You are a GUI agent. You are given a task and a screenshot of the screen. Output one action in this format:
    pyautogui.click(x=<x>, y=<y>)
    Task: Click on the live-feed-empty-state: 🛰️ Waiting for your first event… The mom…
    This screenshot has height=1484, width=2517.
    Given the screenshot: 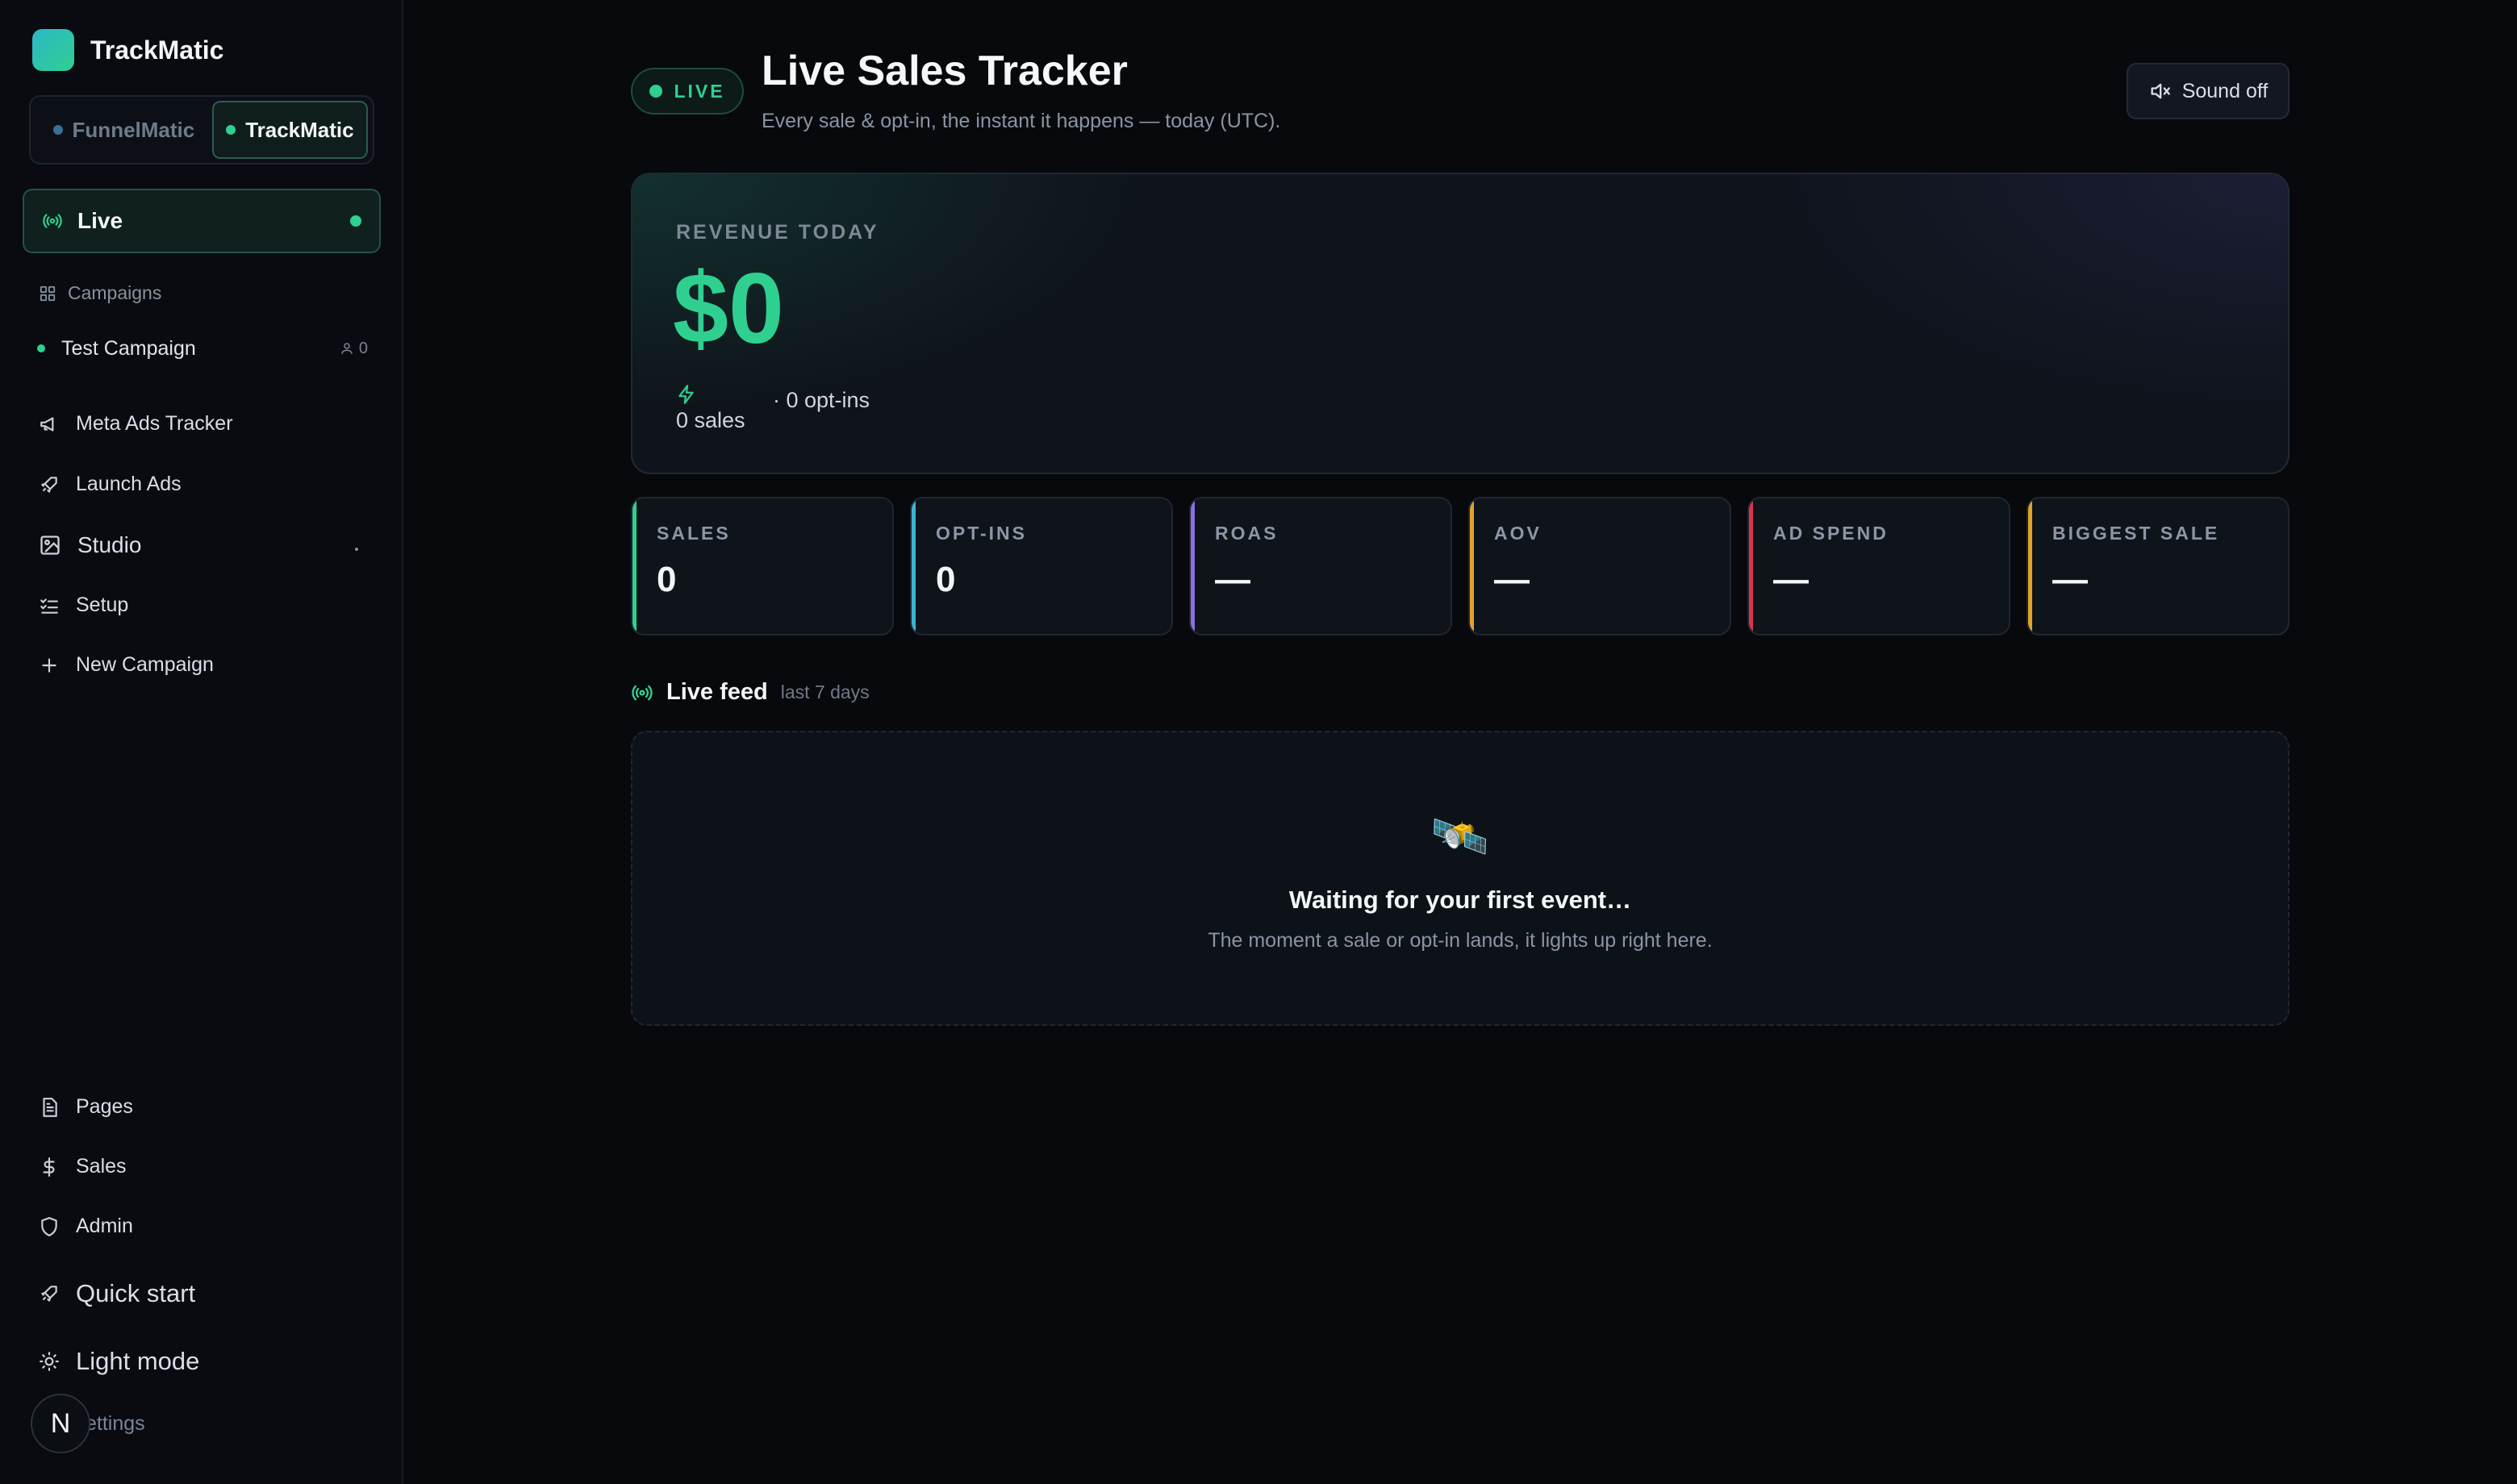 What is the action you would take?
    pyautogui.click(x=1460, y=878)
    